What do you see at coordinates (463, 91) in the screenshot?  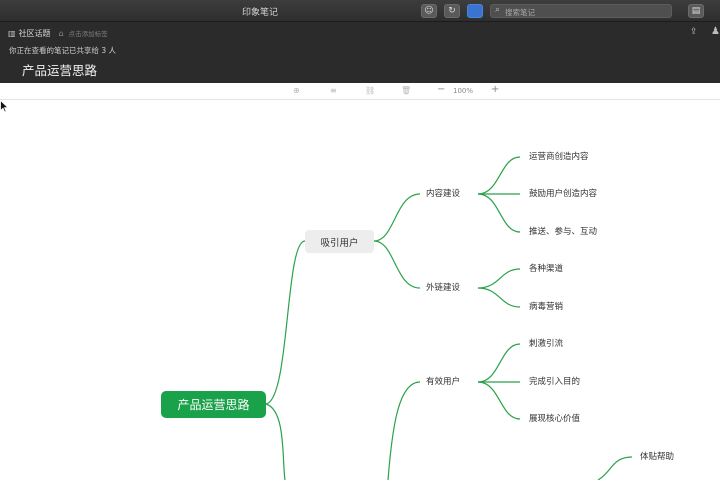 I see `zoom-level: 100%` at bounding box center [463, 91].